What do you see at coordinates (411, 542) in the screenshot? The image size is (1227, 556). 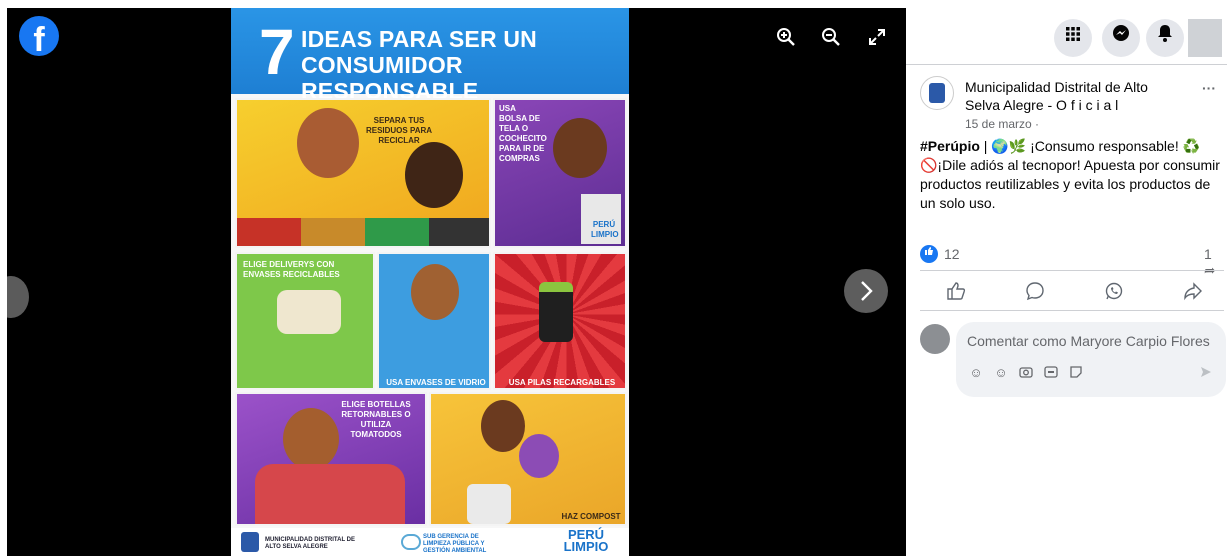 I see `recycle-logo-icon` at bounding box center [411, 542].